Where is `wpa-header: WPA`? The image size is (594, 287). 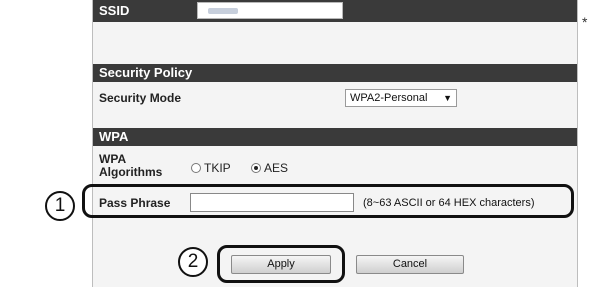
wpa-header: WPA is located at coordinates (335, 137).